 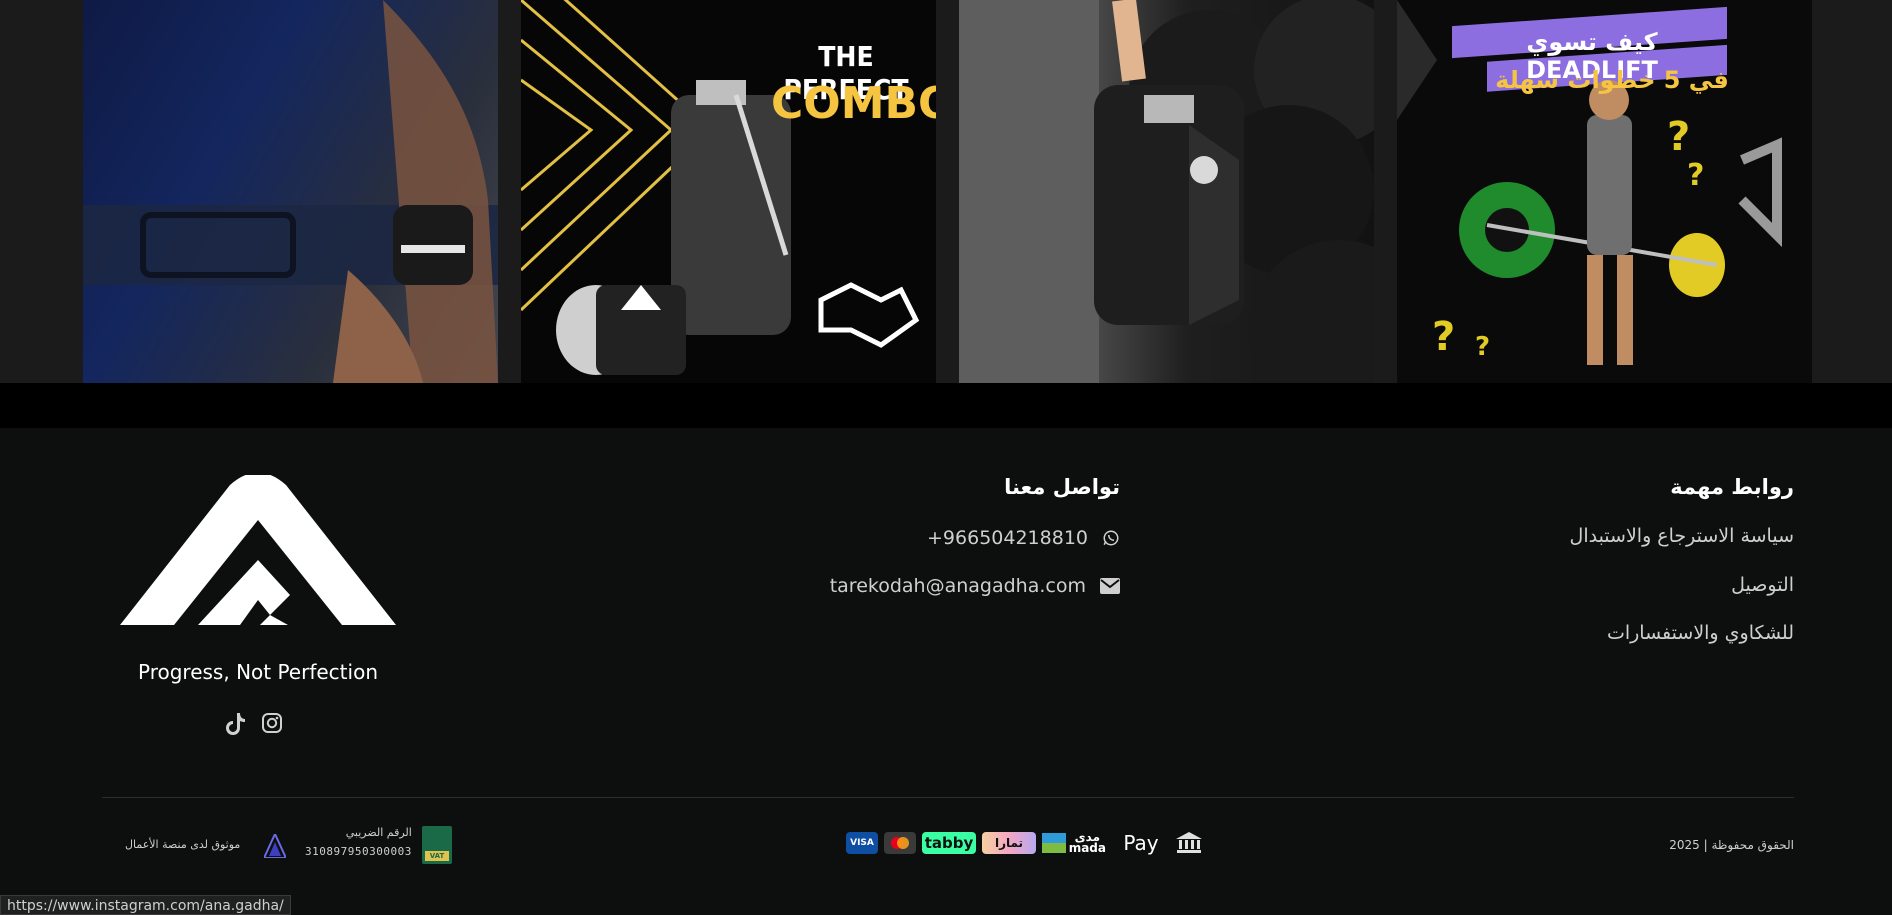 What do you see at coordinates (862, 843) in the screenshot?
I see `visa-icon: VISA` at bounding box center [862, 843].